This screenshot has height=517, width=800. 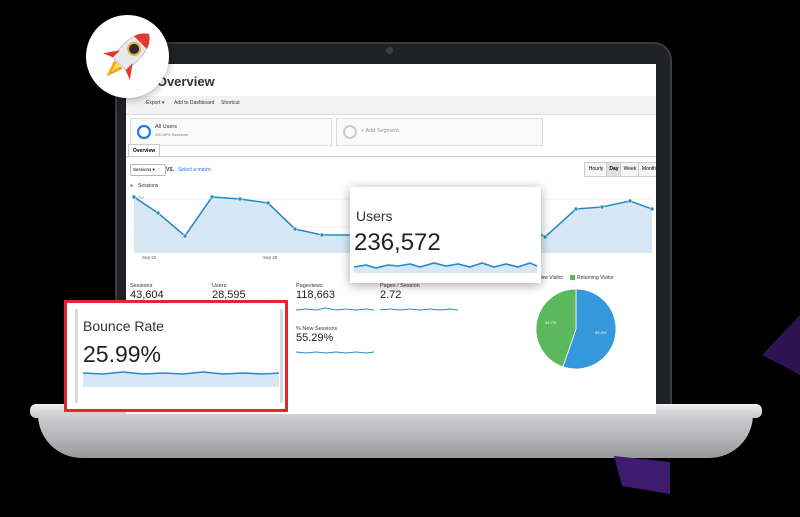 What do you see at coordinates (445, 267) in the screenshot?
I see `users-sparkline` at bounding box center [445, 267].